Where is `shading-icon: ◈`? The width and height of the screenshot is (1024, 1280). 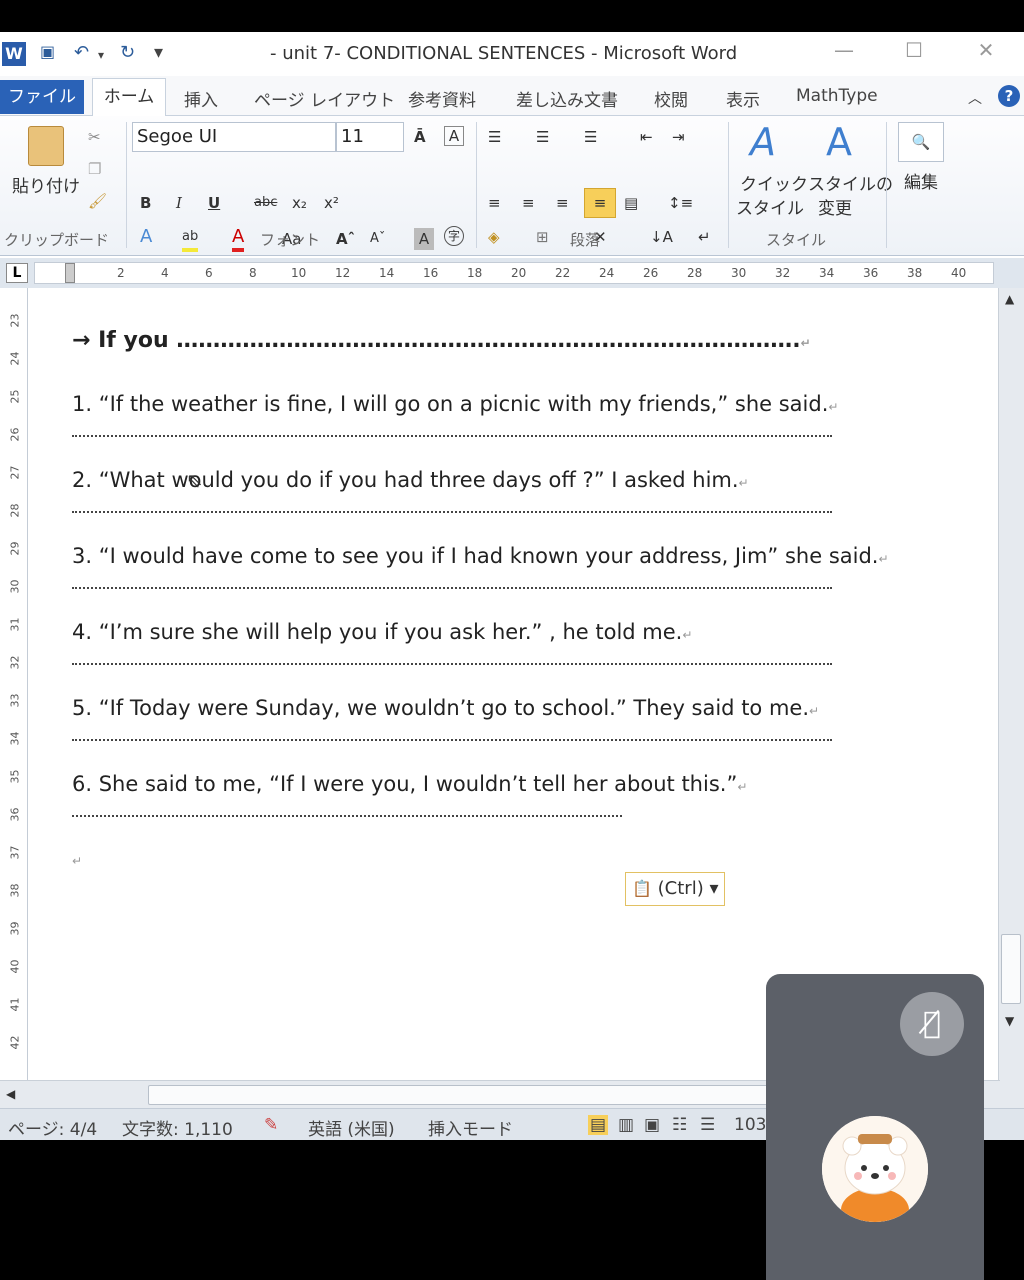 shading-icon: ◈ is located at coordinates (494, 237).